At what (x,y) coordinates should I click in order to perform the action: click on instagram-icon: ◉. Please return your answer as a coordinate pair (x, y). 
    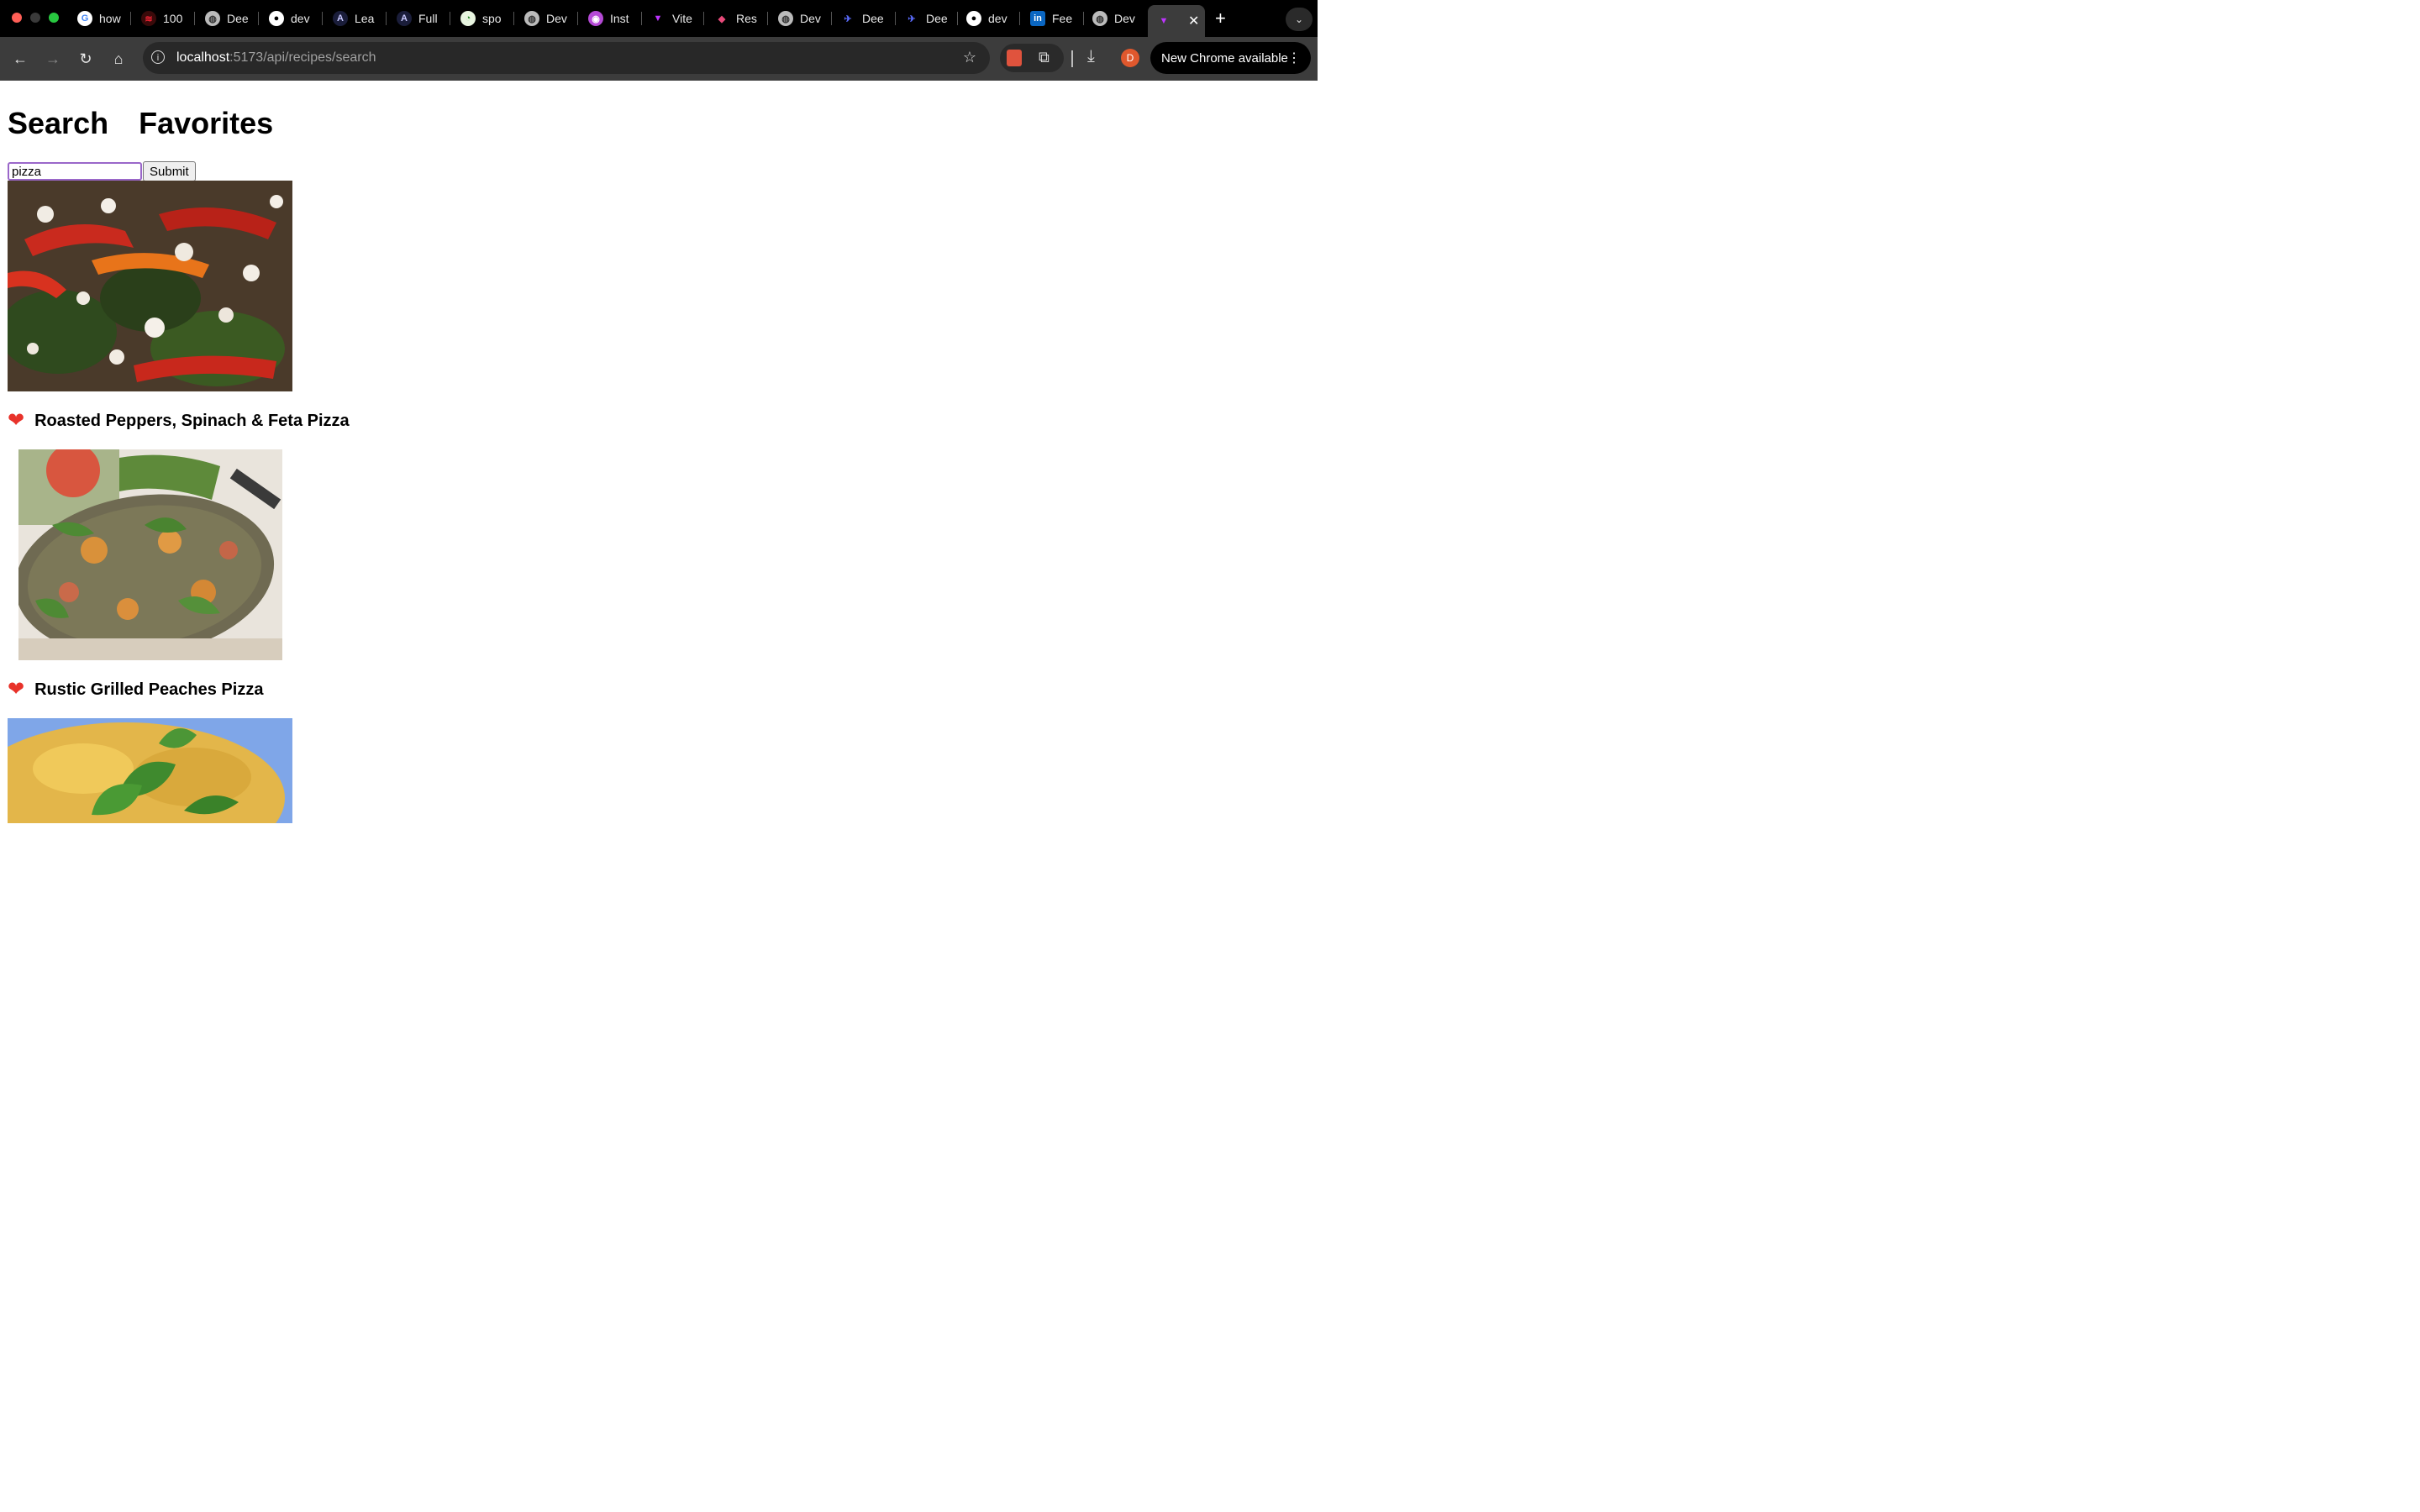
    Looking at the image, I should click on (596, 18).